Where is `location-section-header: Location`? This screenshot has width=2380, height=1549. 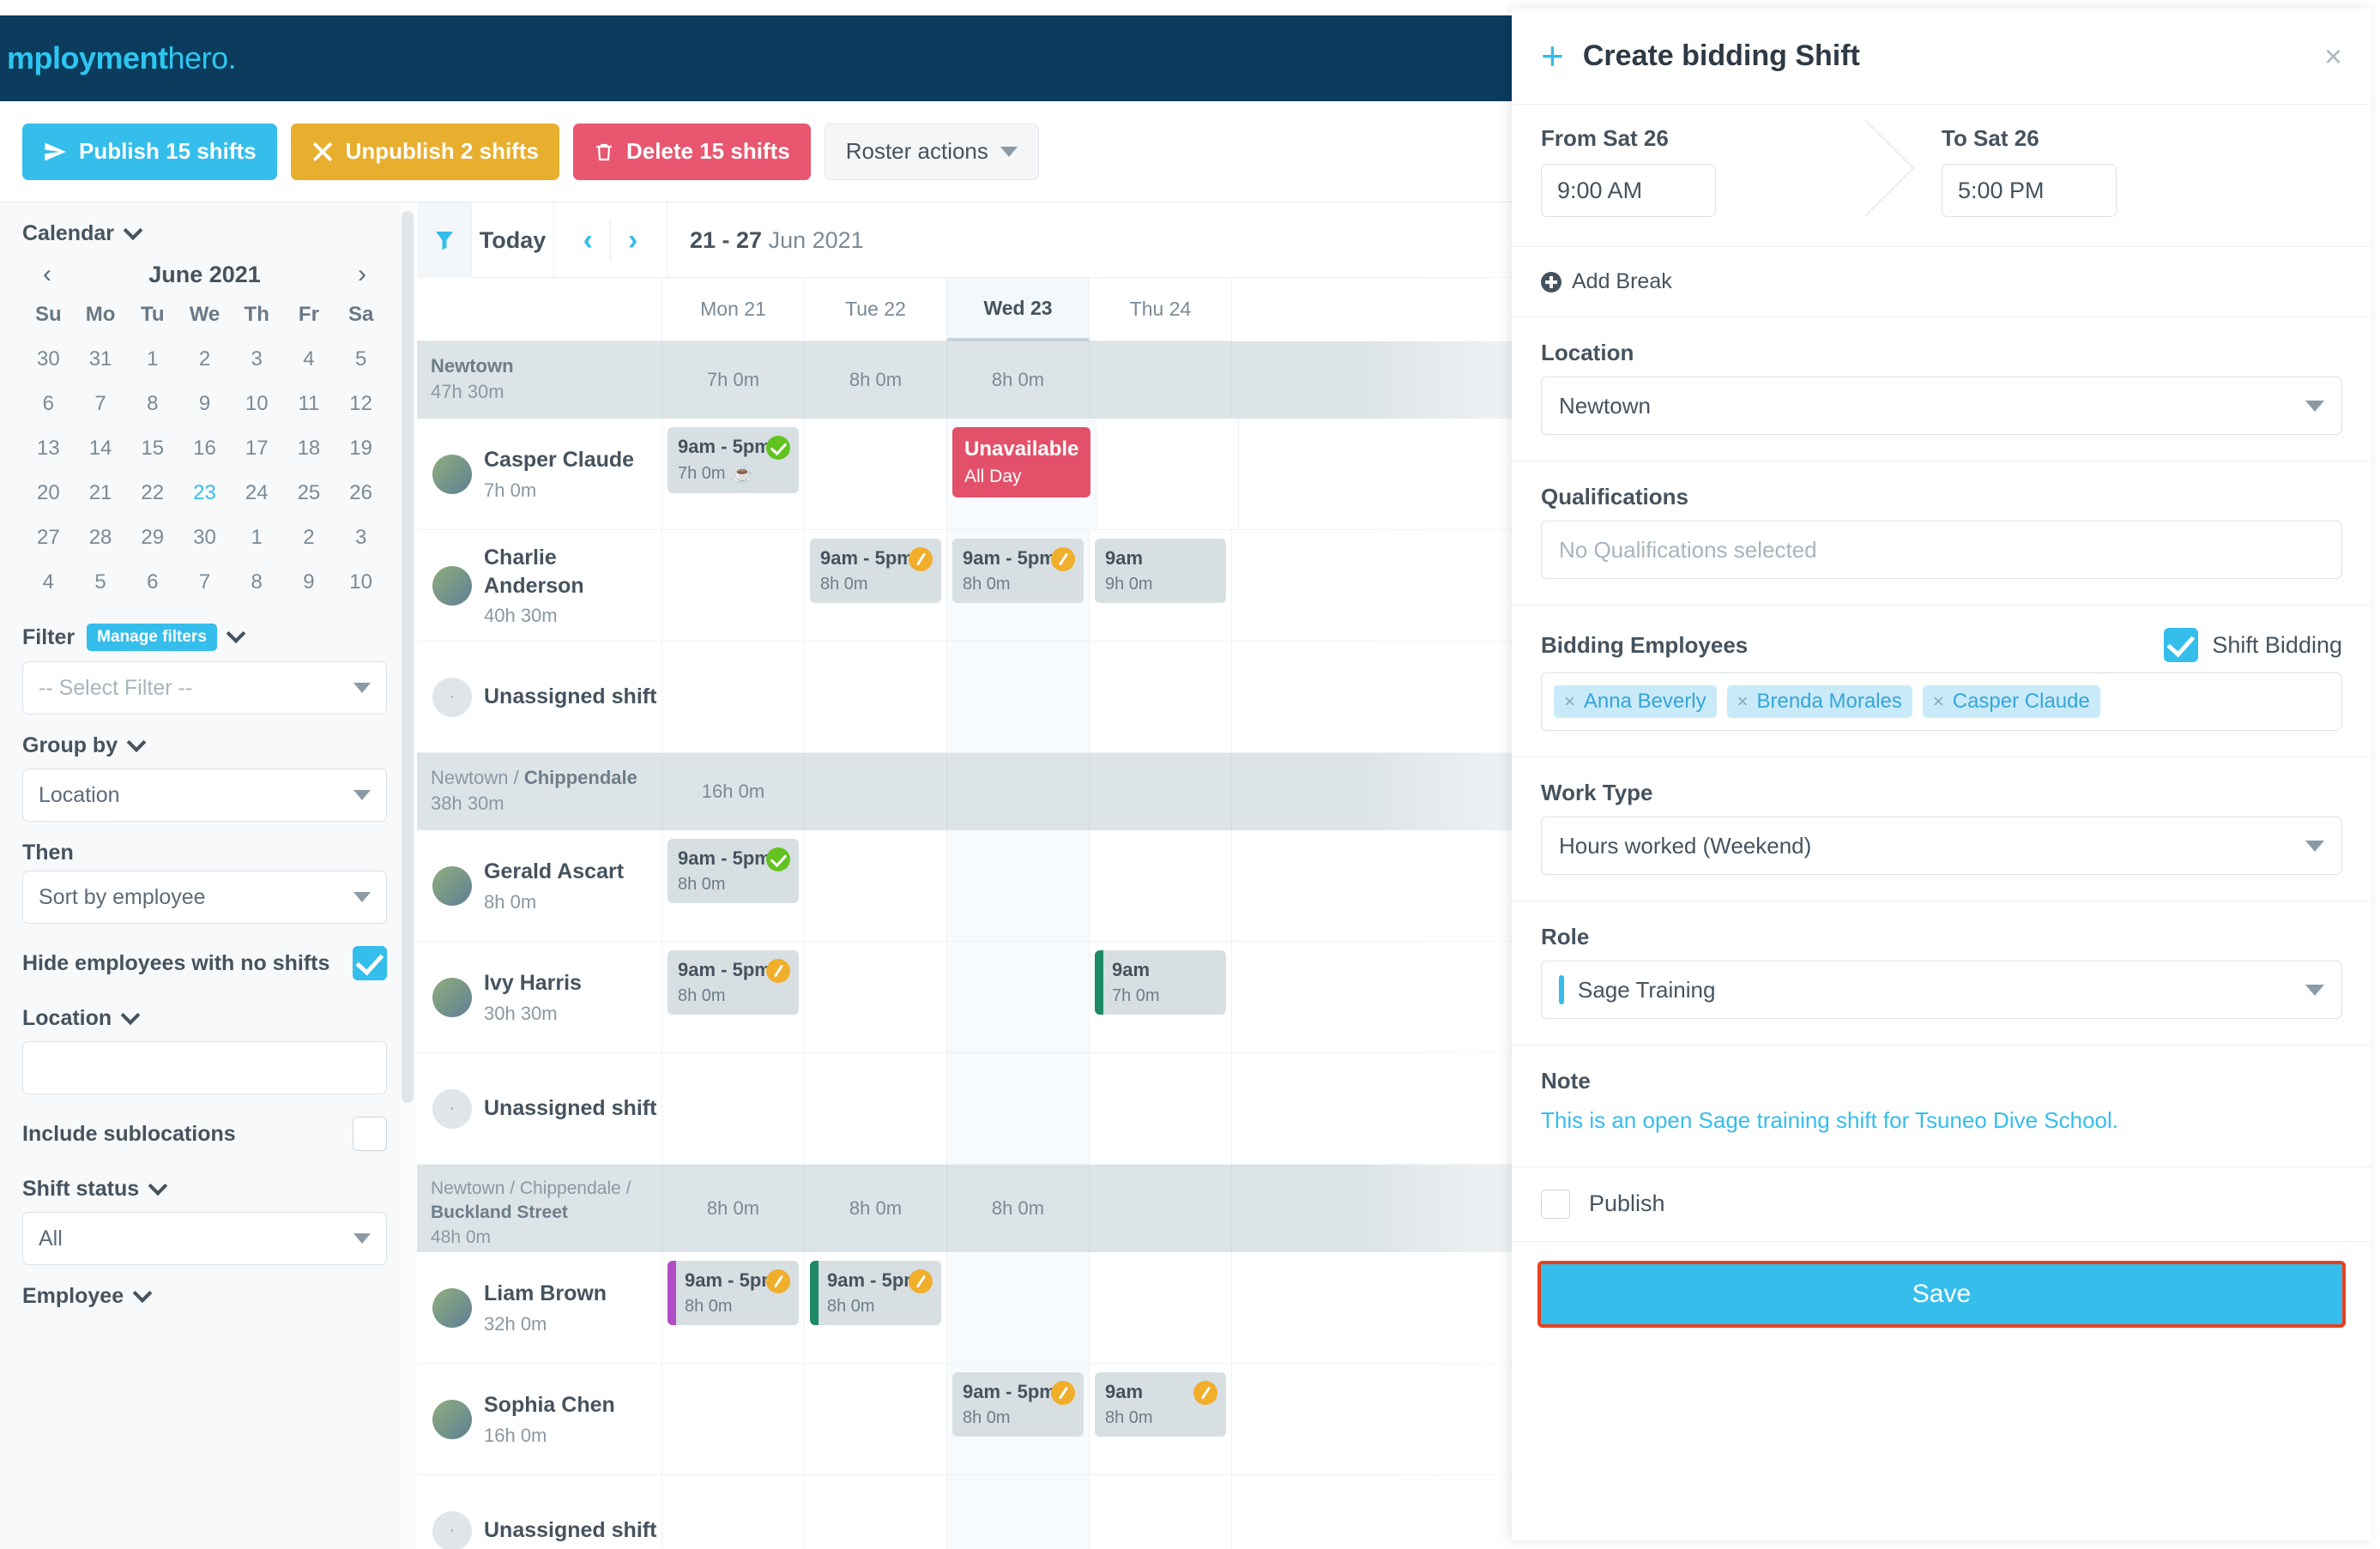
location-section-header: Location is located at coordinates (204, 1012).